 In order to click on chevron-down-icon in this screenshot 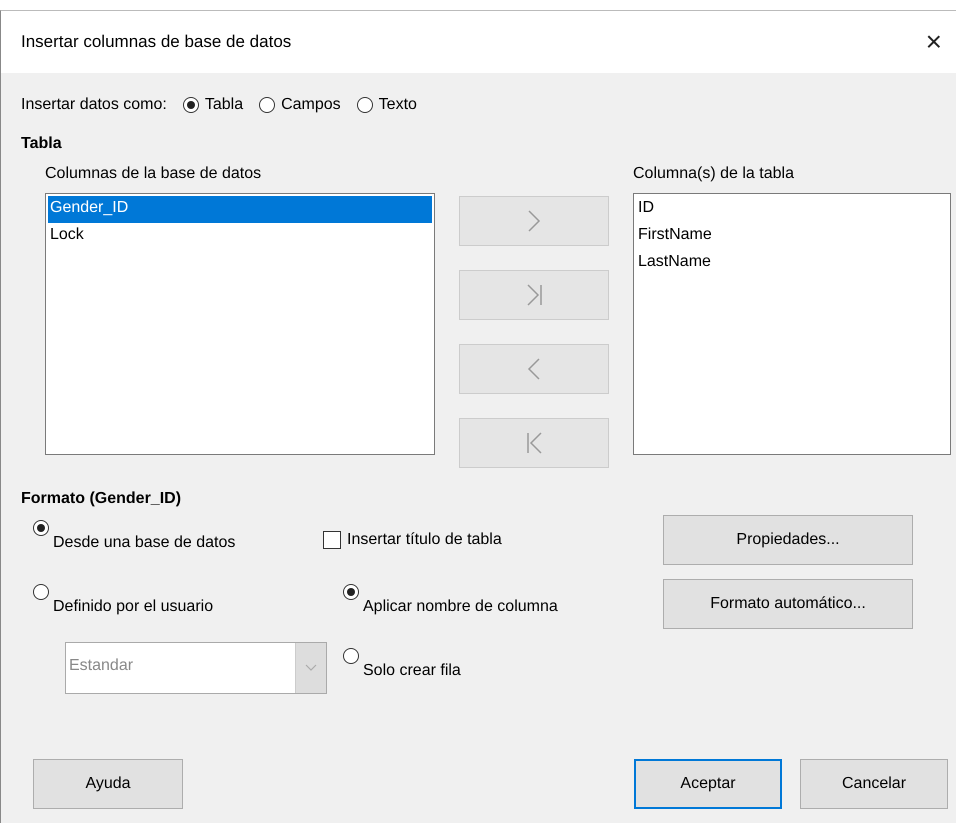, I will do `click(311, 668)`.